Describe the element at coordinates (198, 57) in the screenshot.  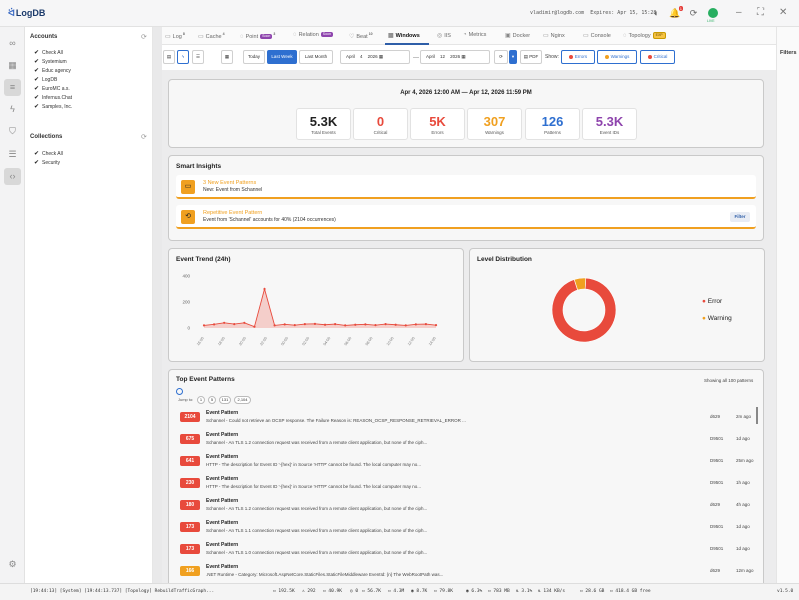
I see `list-view-icon: ☰` at that location.